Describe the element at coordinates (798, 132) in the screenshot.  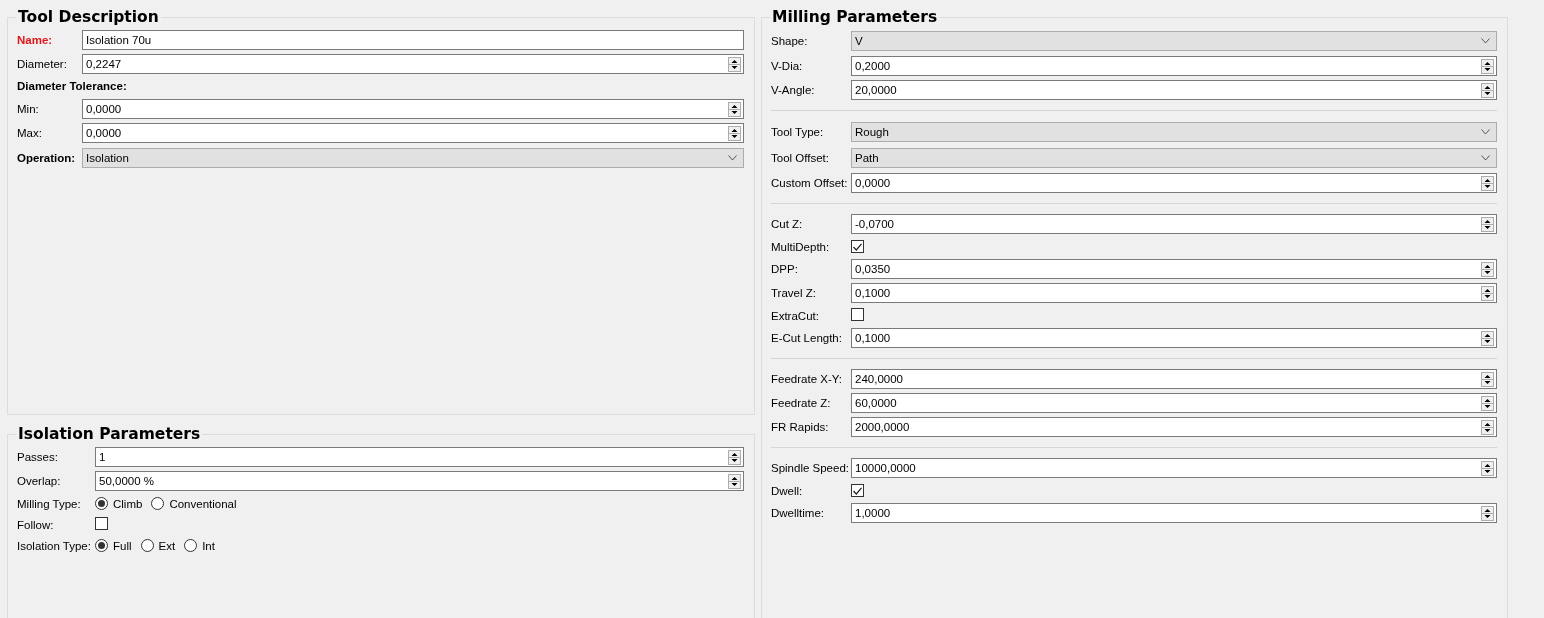
I see `field-label: Tool Type:` at that location.